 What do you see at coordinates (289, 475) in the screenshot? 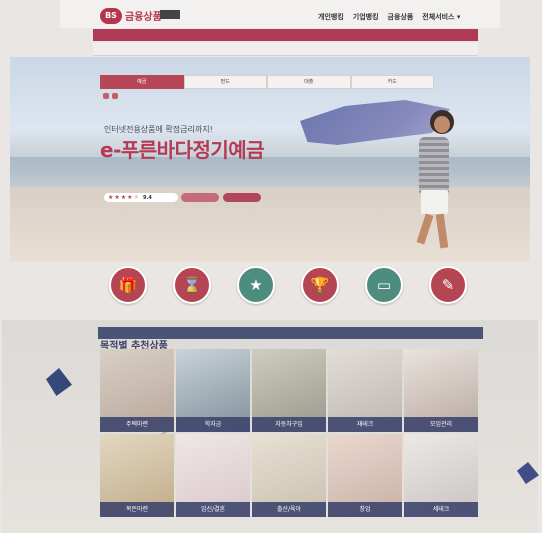
I see `product-tile: 출산/육아` at bounding box center [289, 475].